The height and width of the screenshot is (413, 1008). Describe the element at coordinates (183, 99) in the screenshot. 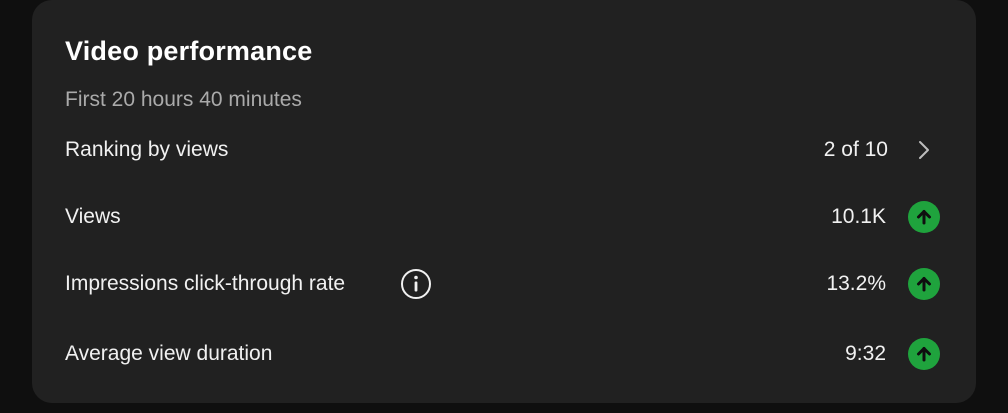

I see `card-subtitle: First 20 hours 40 minutes` at that location.